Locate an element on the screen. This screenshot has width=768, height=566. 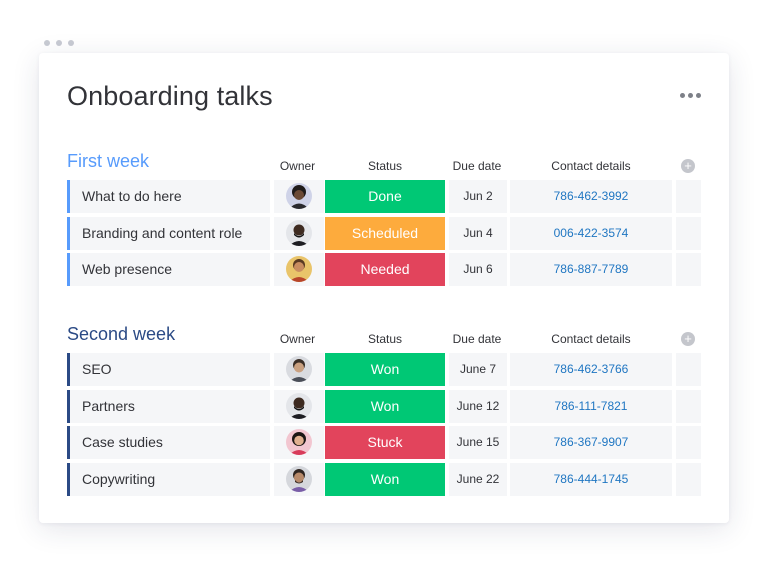
window-dots is located at coordinates (59, 43).